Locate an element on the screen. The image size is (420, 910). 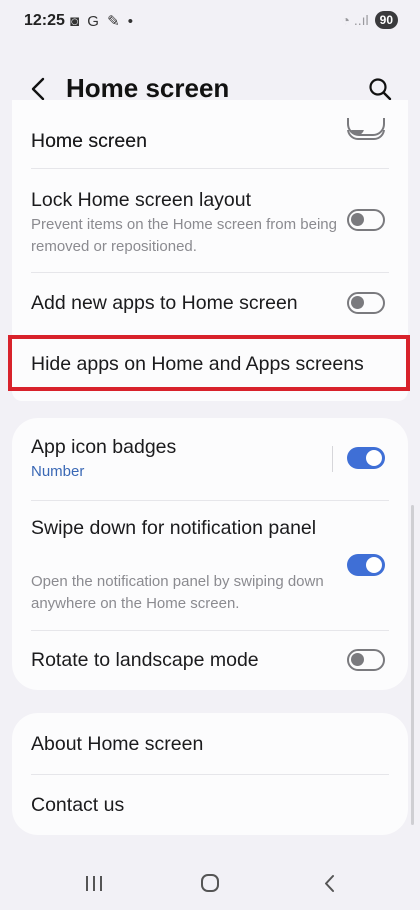
home-icon is located at coordinates (210, 883).